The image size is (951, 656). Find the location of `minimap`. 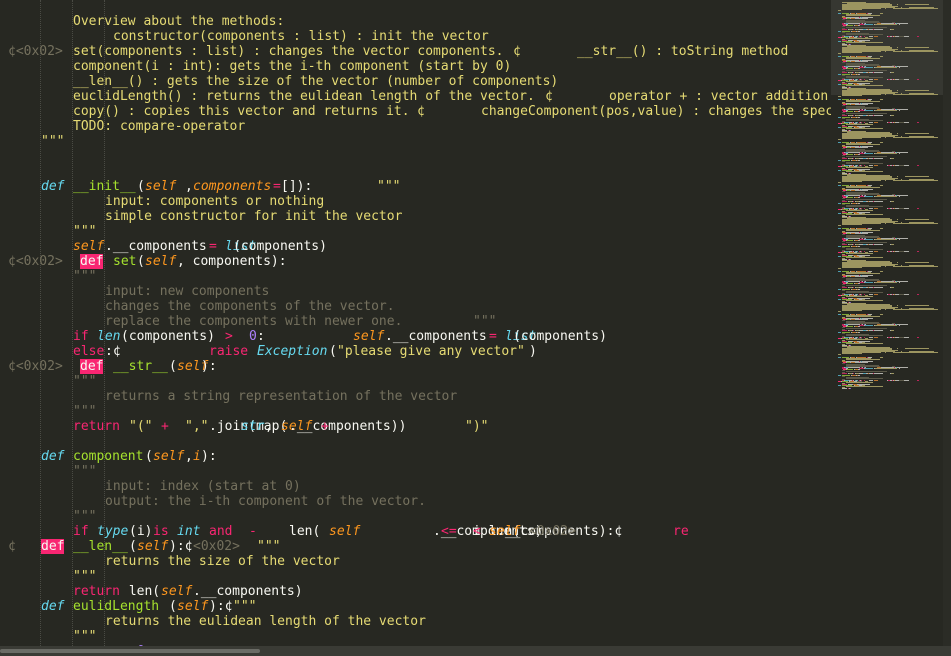

minimap is located at coordinates (891, 323).